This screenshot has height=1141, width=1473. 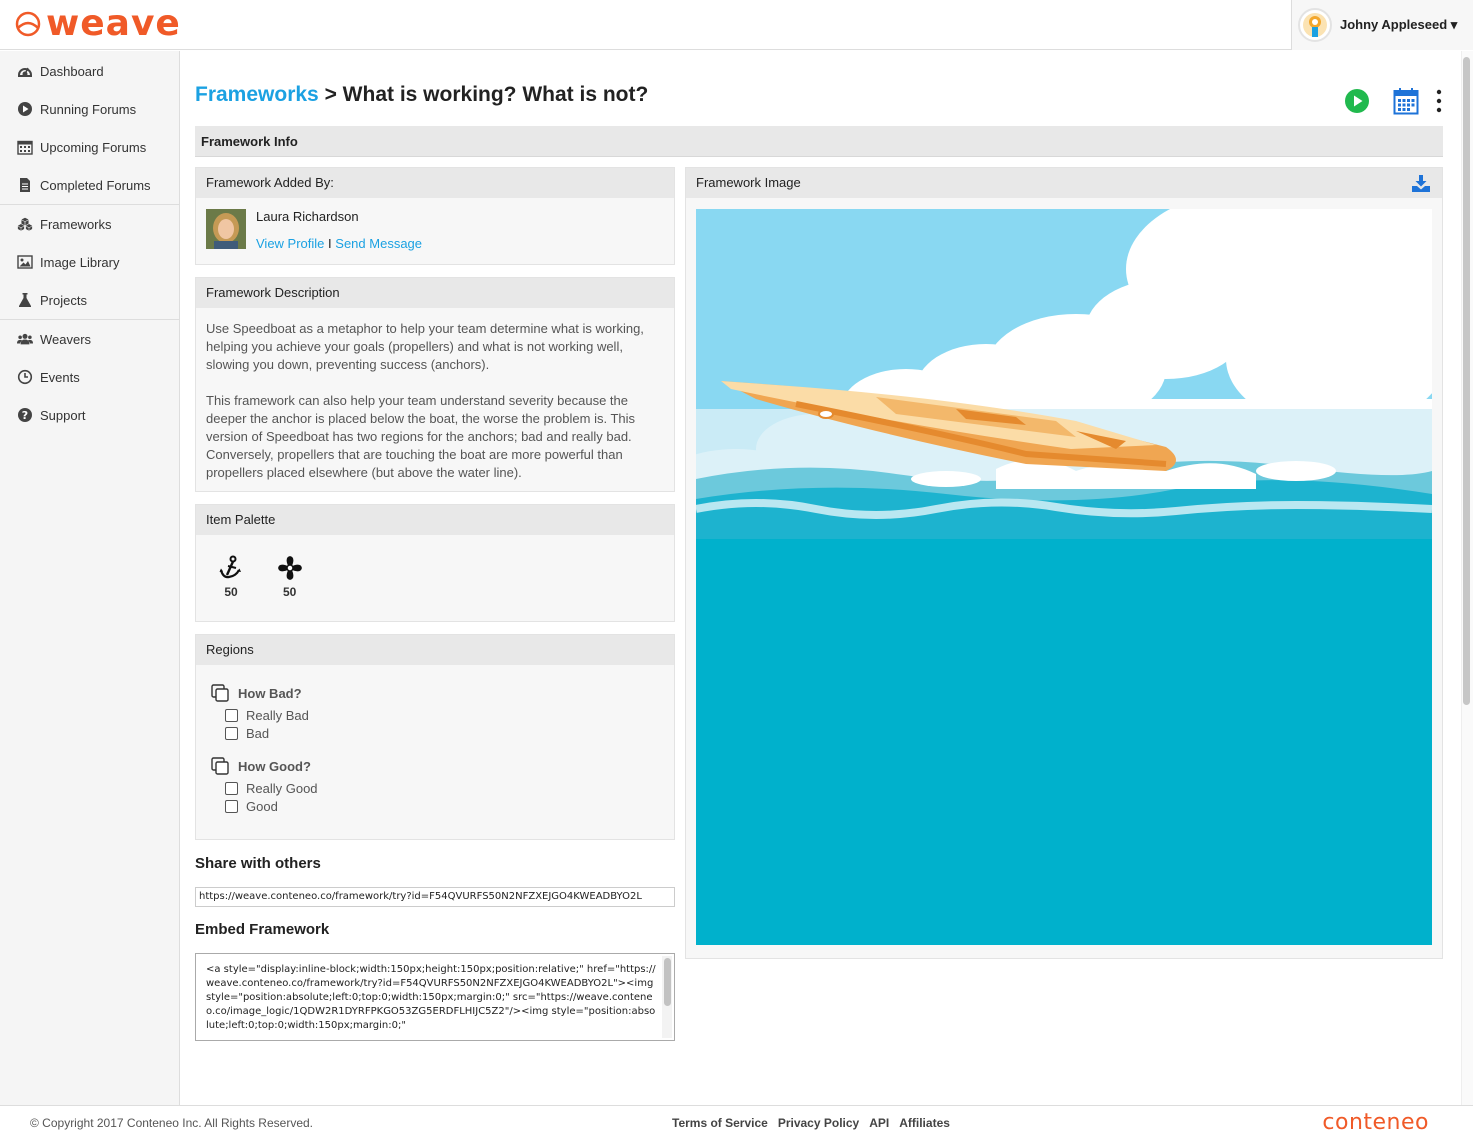 What do you see at coordinates (818, 1123) in the screenshot?
I see `privacy-policy-link: Privacy Policy` at bounding box center [818, 1123].